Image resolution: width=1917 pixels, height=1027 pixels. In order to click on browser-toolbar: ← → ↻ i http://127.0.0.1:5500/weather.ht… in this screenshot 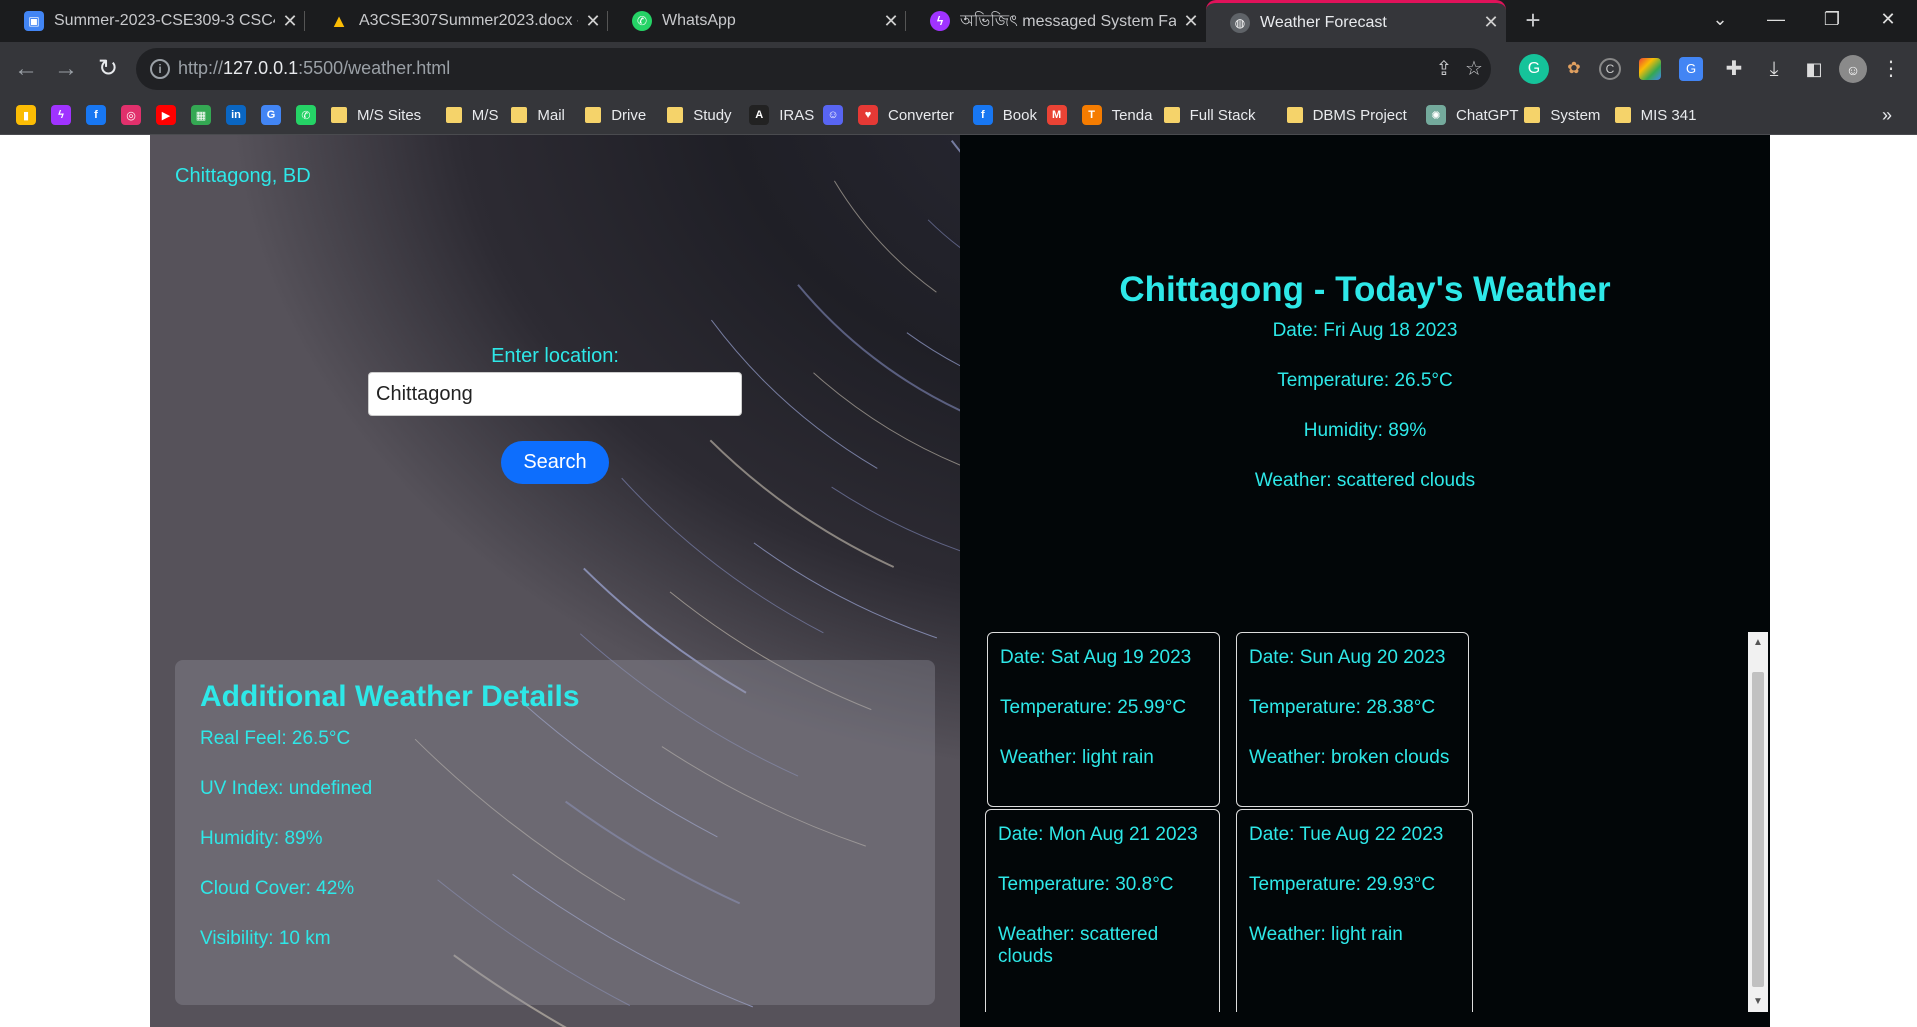, I will do `click(958, 69)`.